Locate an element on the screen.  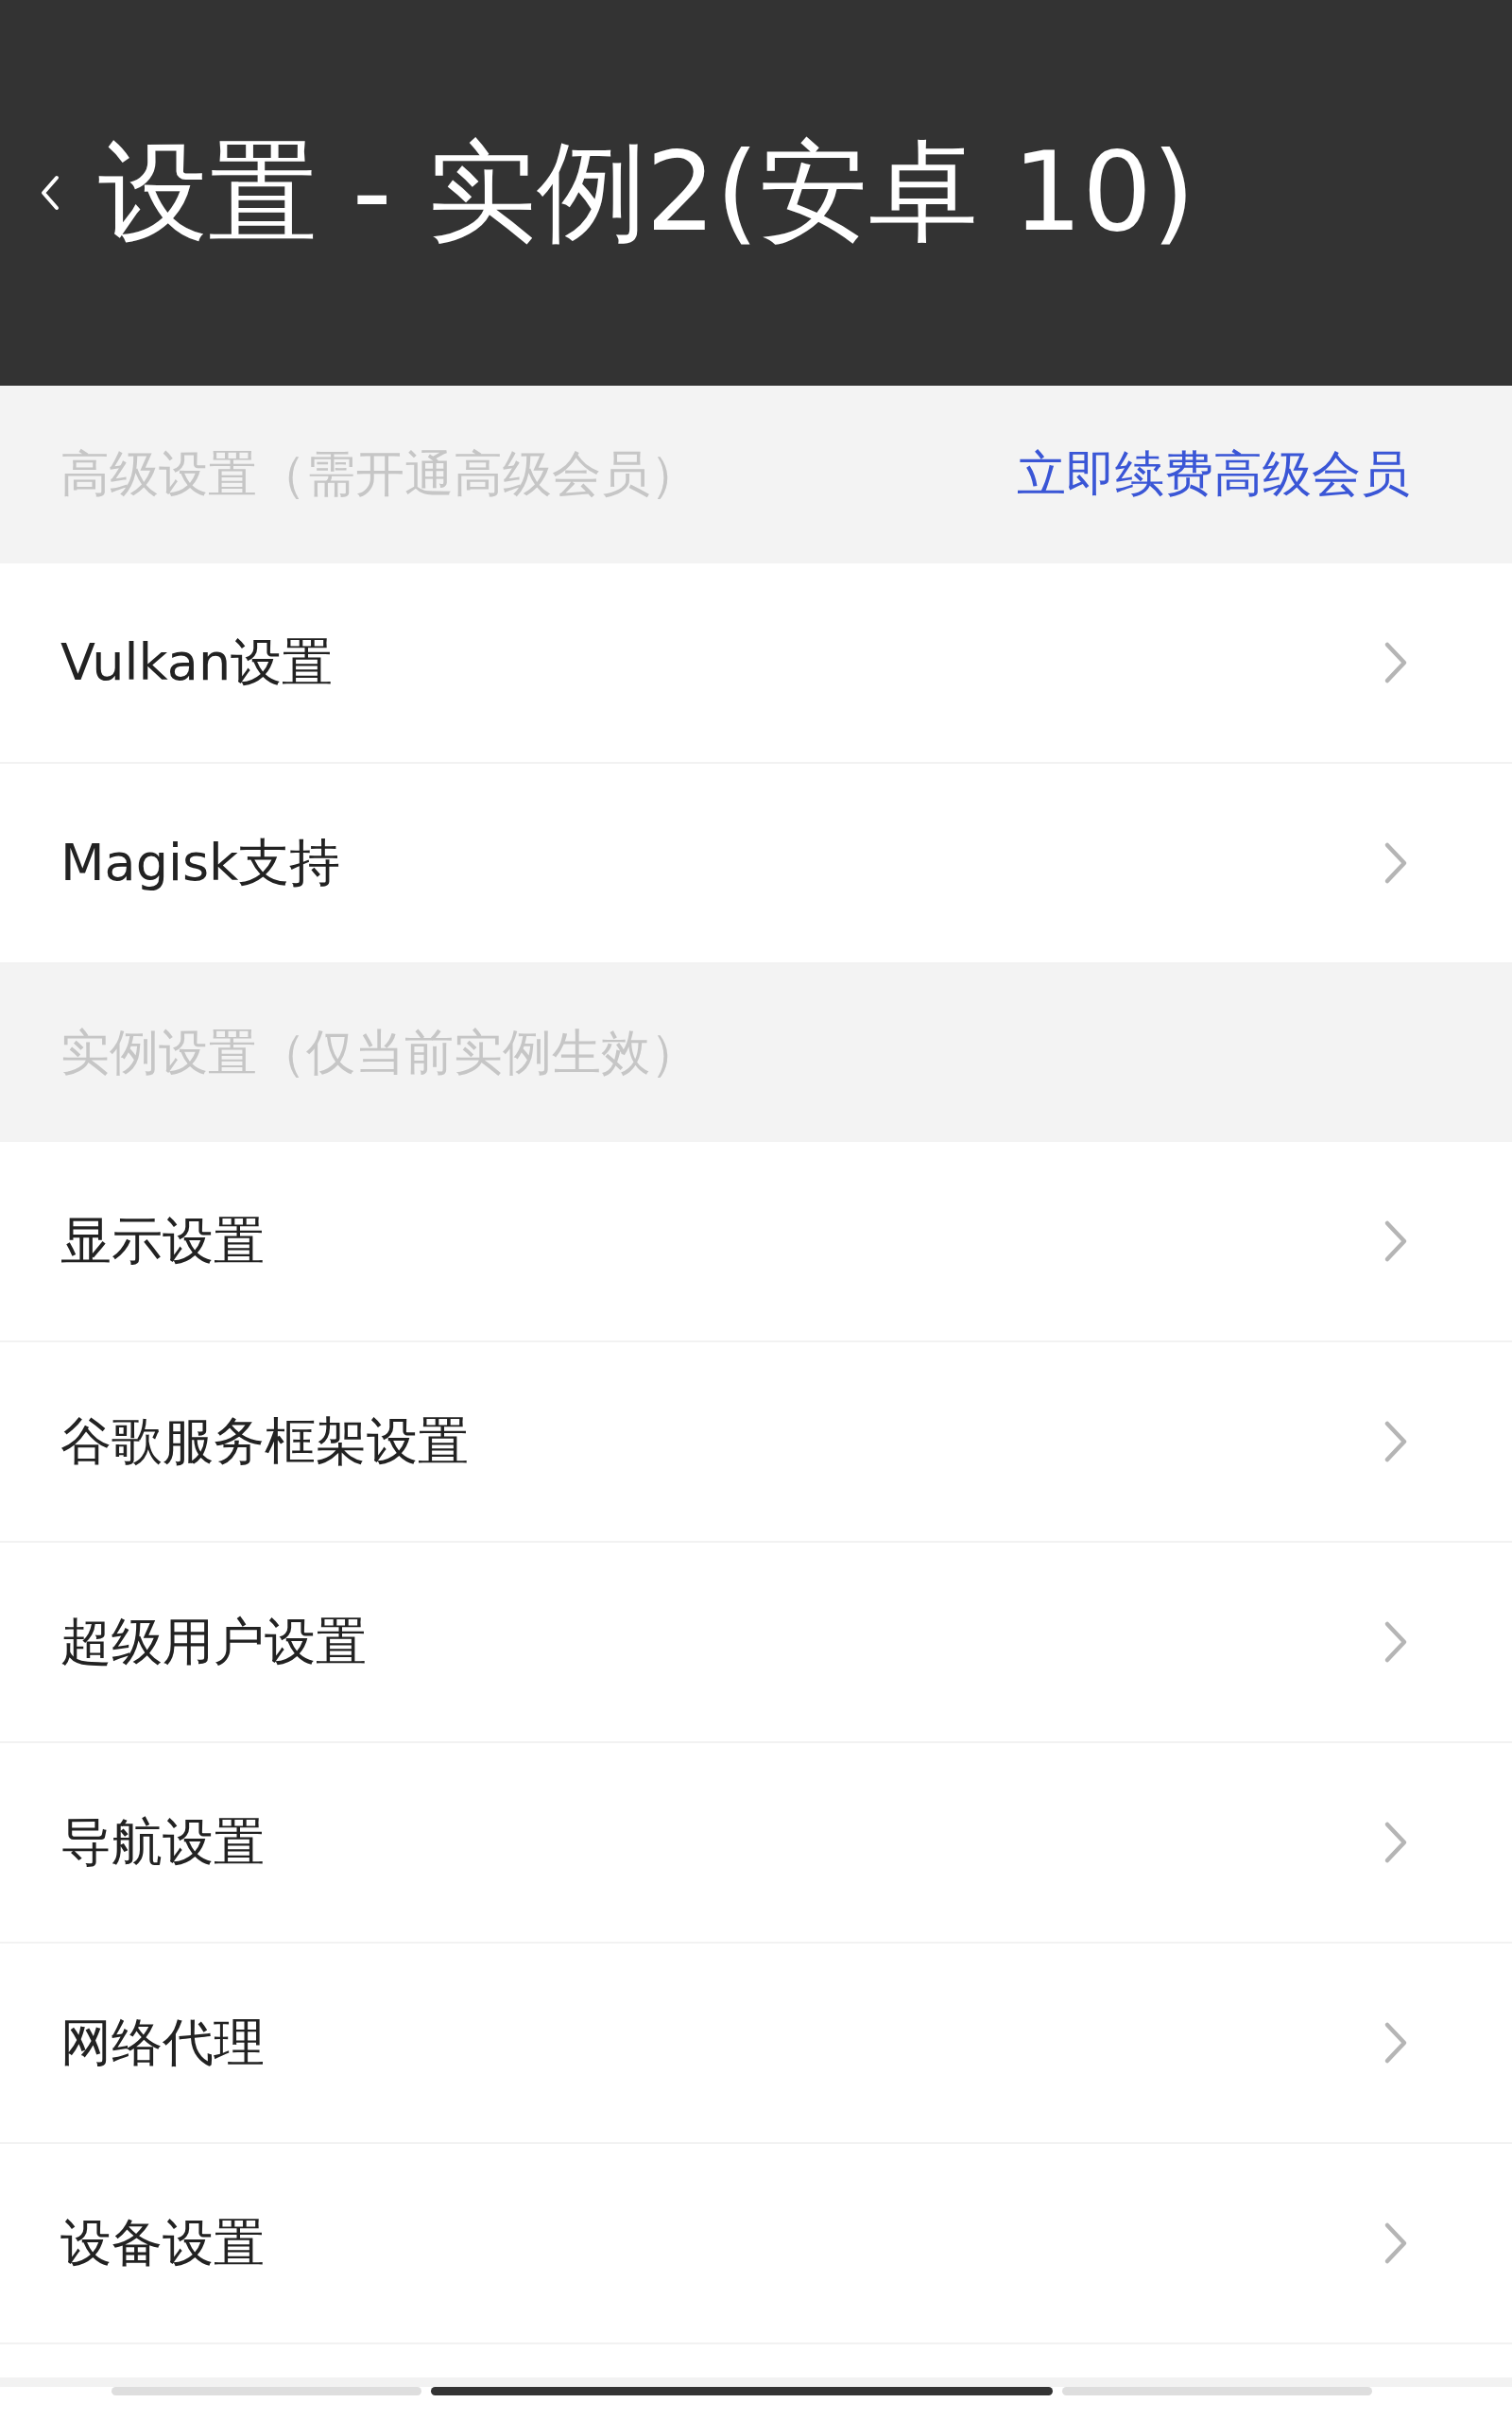
renew-link: 立即续费高级会员 is located at coordinates (1213, 474).